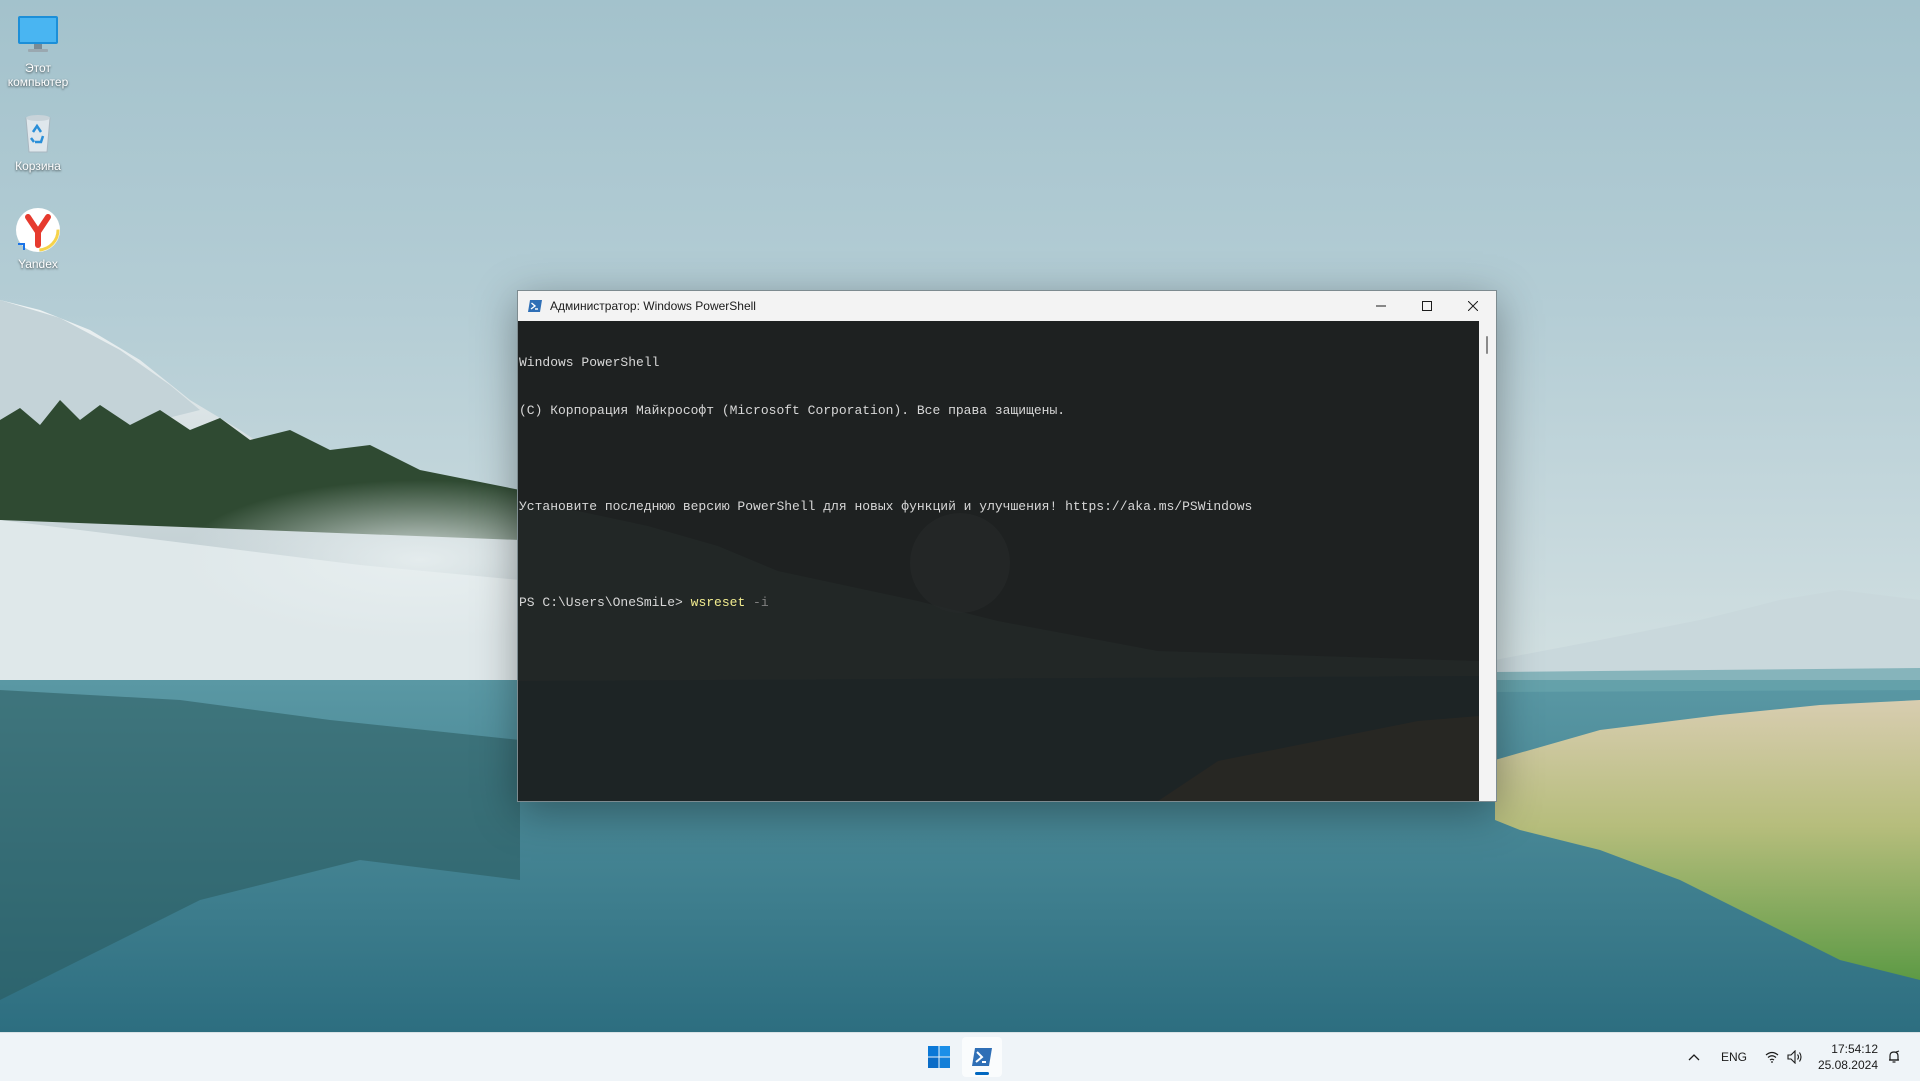  I want to click on terminal-scrollbar, so click(1487, 561).